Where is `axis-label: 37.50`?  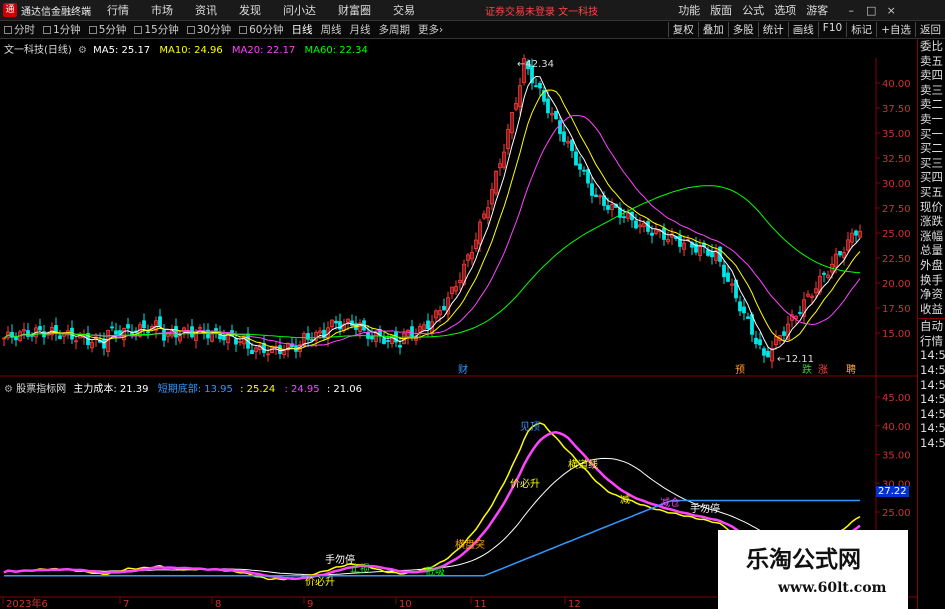
axis-label: 37.50 is located at coordinates (896, 109).